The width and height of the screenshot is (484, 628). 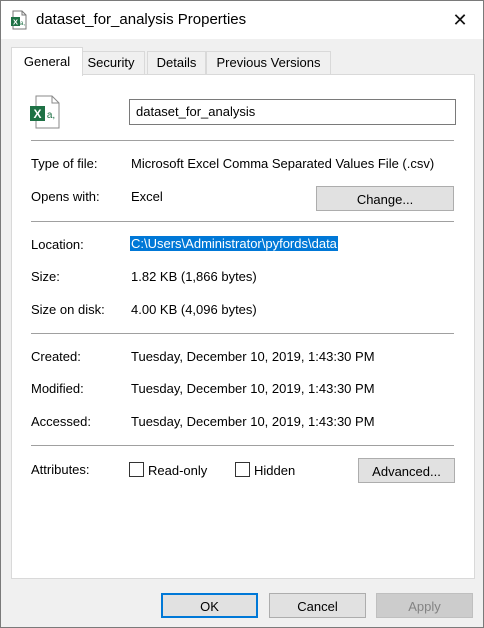 What do you see at coordinates (234, 243) in the screenshot?
I see `location-value: C:\Users\Administrator\pyfords\data` at bounding box center [234, 243].